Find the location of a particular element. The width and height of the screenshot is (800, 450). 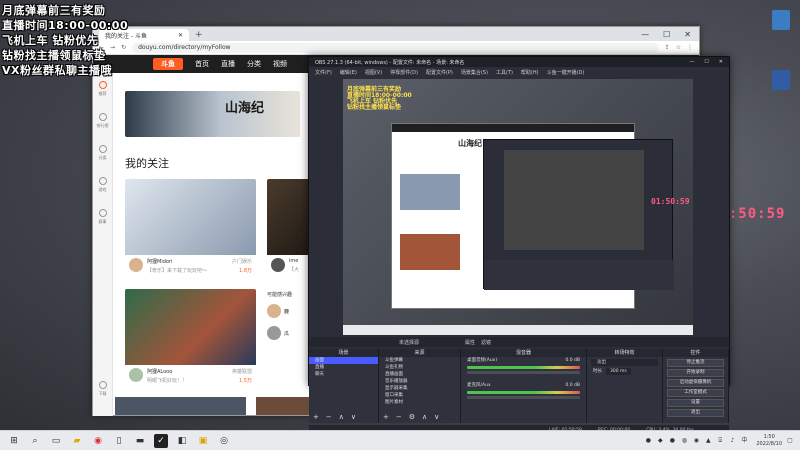

volume-icon: ♪ is located at coordinates (732, 441).